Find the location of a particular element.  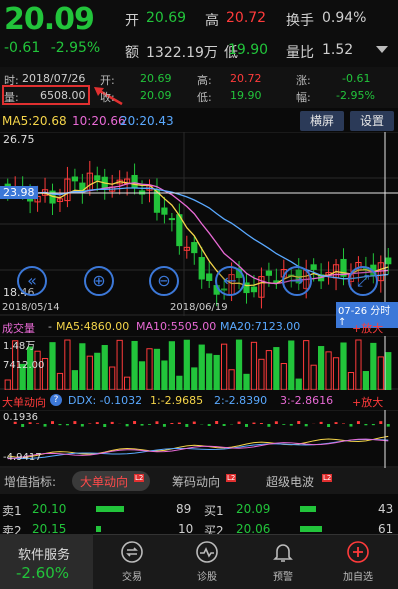

tab-super-wave: 超级电波 is located at coordinates (290, 481).